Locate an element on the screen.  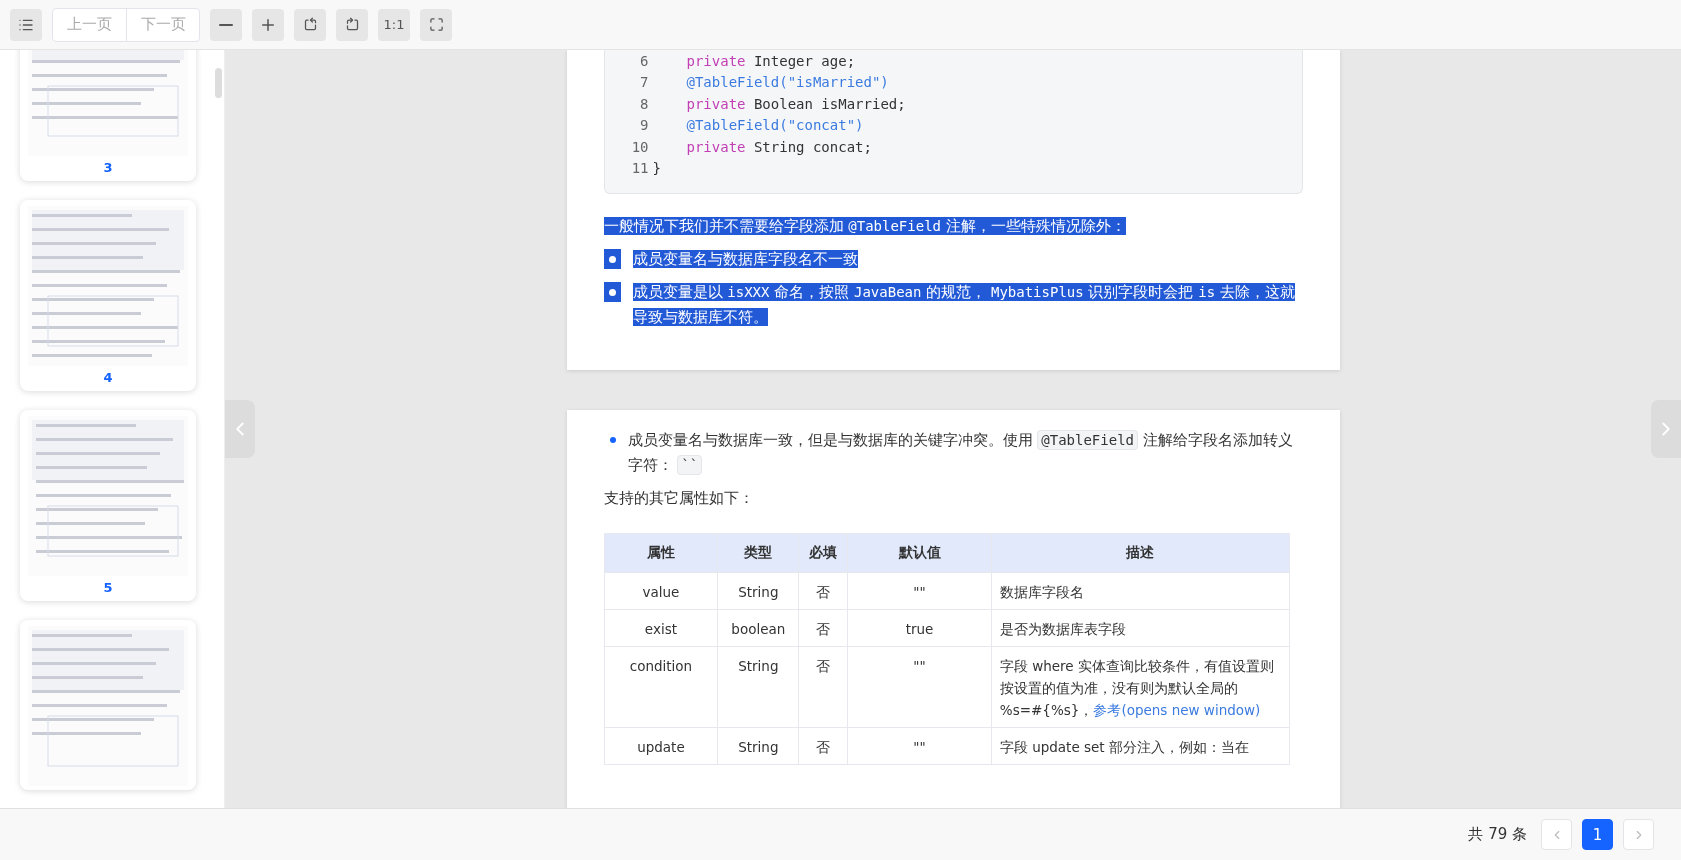
column-header: 描述 is located at coordinates (1140, 553).